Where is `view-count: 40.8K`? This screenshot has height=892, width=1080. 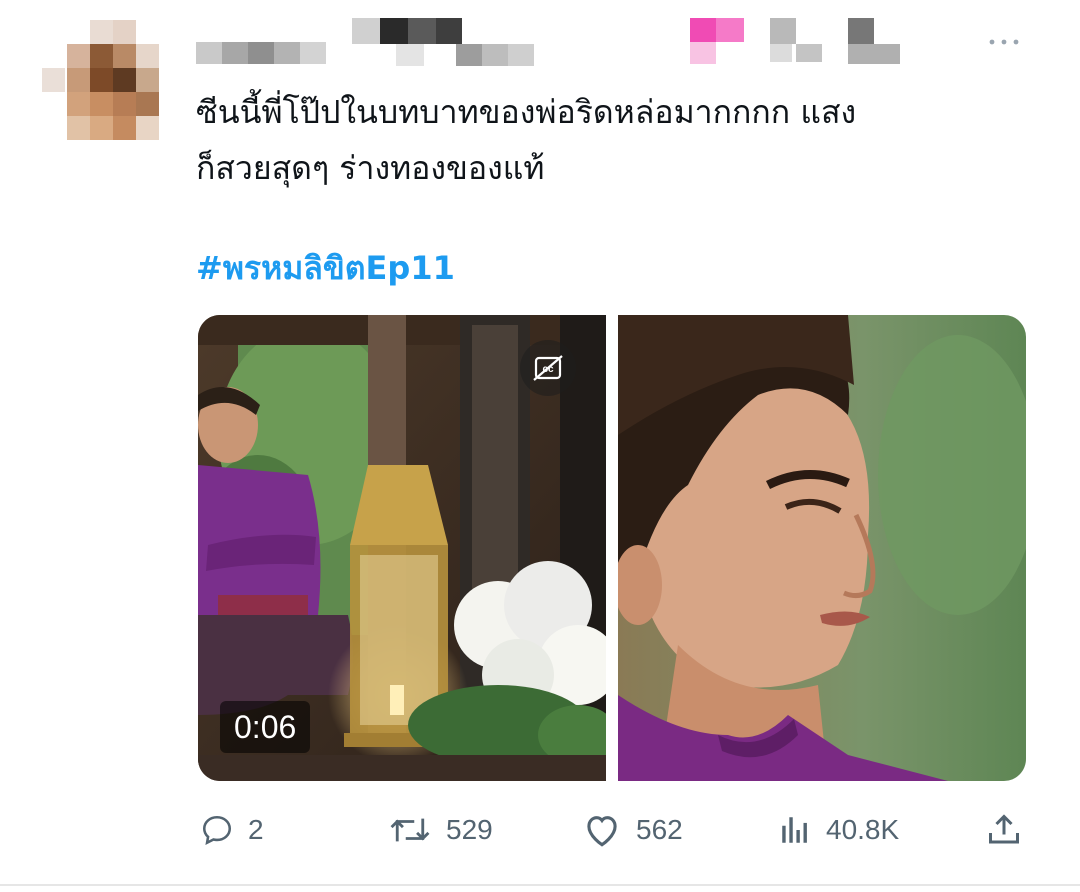
view-count: 40.8K is located at coordinates (863, 829).